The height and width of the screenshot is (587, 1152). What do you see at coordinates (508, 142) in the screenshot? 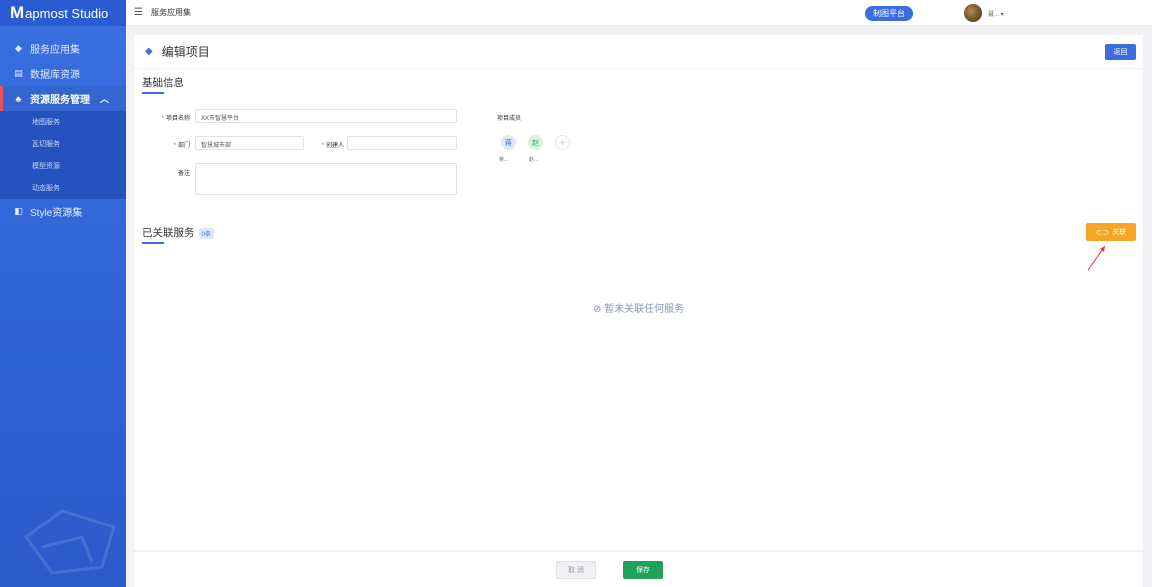
I see `member-avatar: 蒋` at bounding box center [508, 142].